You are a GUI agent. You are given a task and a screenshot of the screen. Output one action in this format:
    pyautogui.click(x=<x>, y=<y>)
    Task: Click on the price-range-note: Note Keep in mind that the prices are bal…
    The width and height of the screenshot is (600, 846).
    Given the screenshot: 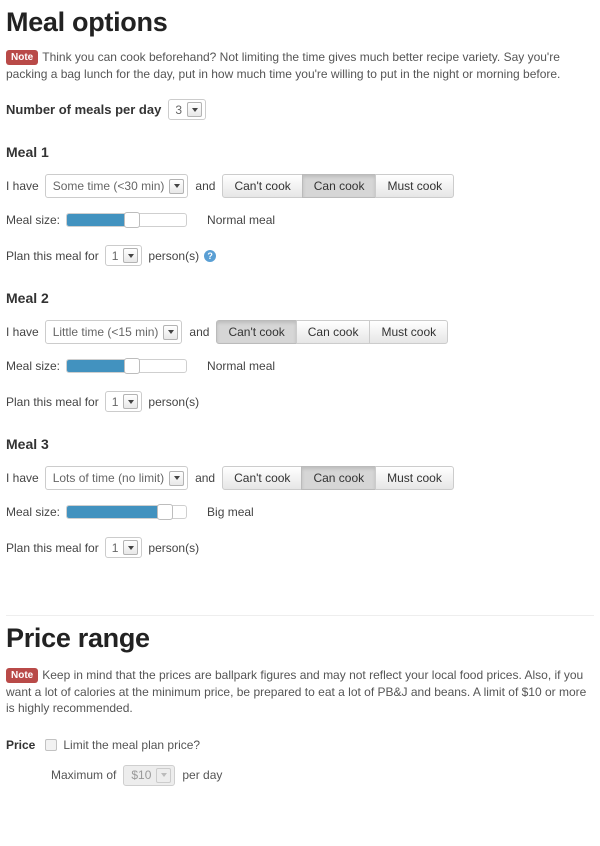 What is the action you would take?
    pyautogui.click(x=300, y=692)
    